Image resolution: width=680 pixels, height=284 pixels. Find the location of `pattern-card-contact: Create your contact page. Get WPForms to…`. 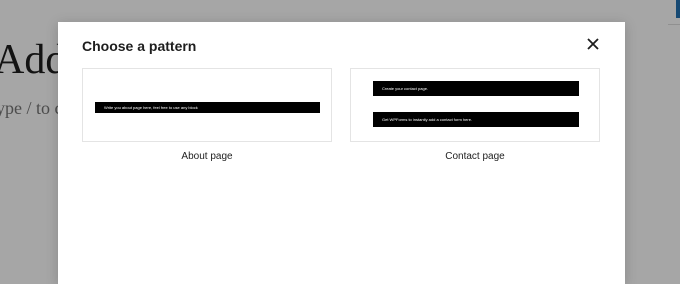

pattern-card-contact: Create your contact page. Get WPForms to… is located at coordinates (475, 115).